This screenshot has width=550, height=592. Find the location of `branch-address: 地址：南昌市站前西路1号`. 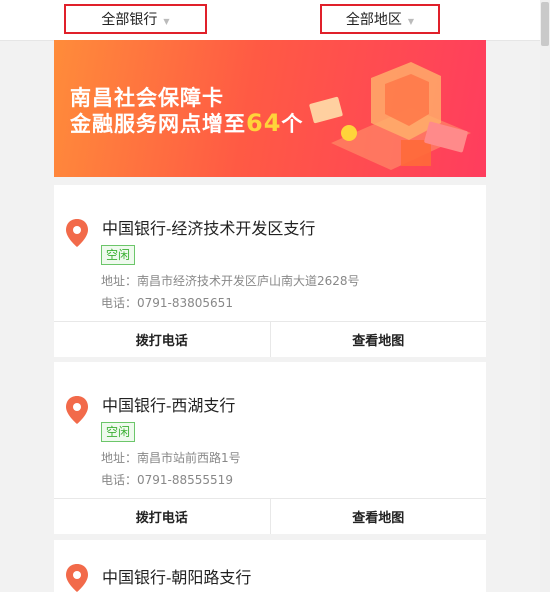

branch-address: 地址：南昌市站前西路1号 is located at coordinates (171, 458).